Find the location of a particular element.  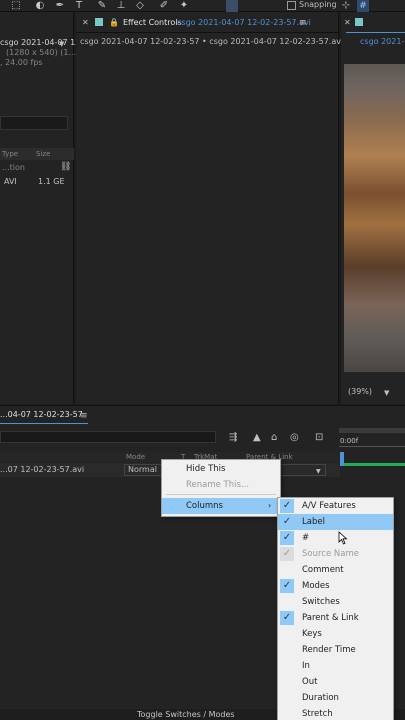

type-icon: T is located at coordinates (79, 6).